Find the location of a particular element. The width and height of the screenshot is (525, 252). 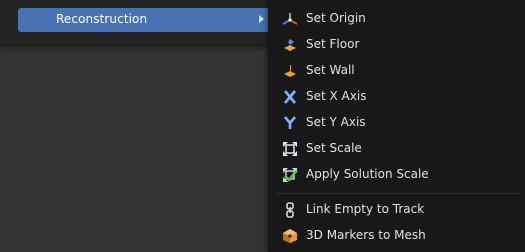

link-empty-to-track-label: Link Empty to Track is located at coordinates (365, 209).